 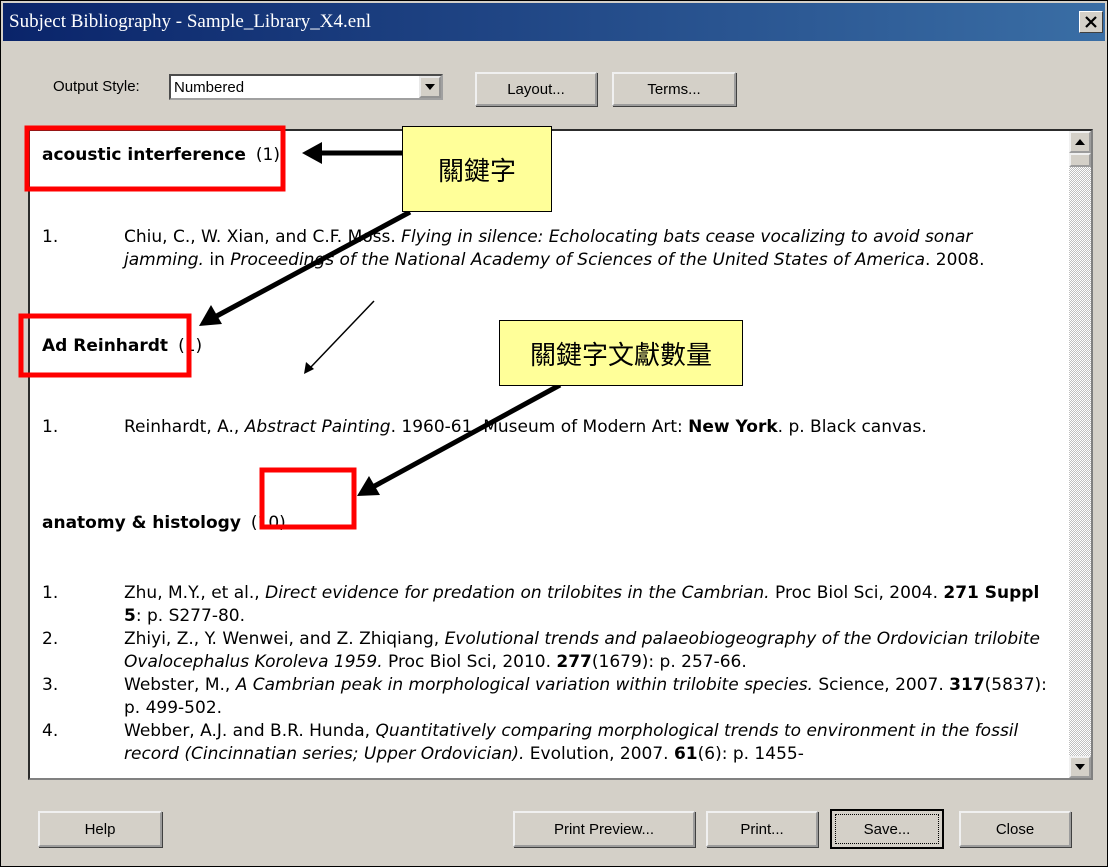 I want to click on term-count: (10), so click(x=268, y=523).